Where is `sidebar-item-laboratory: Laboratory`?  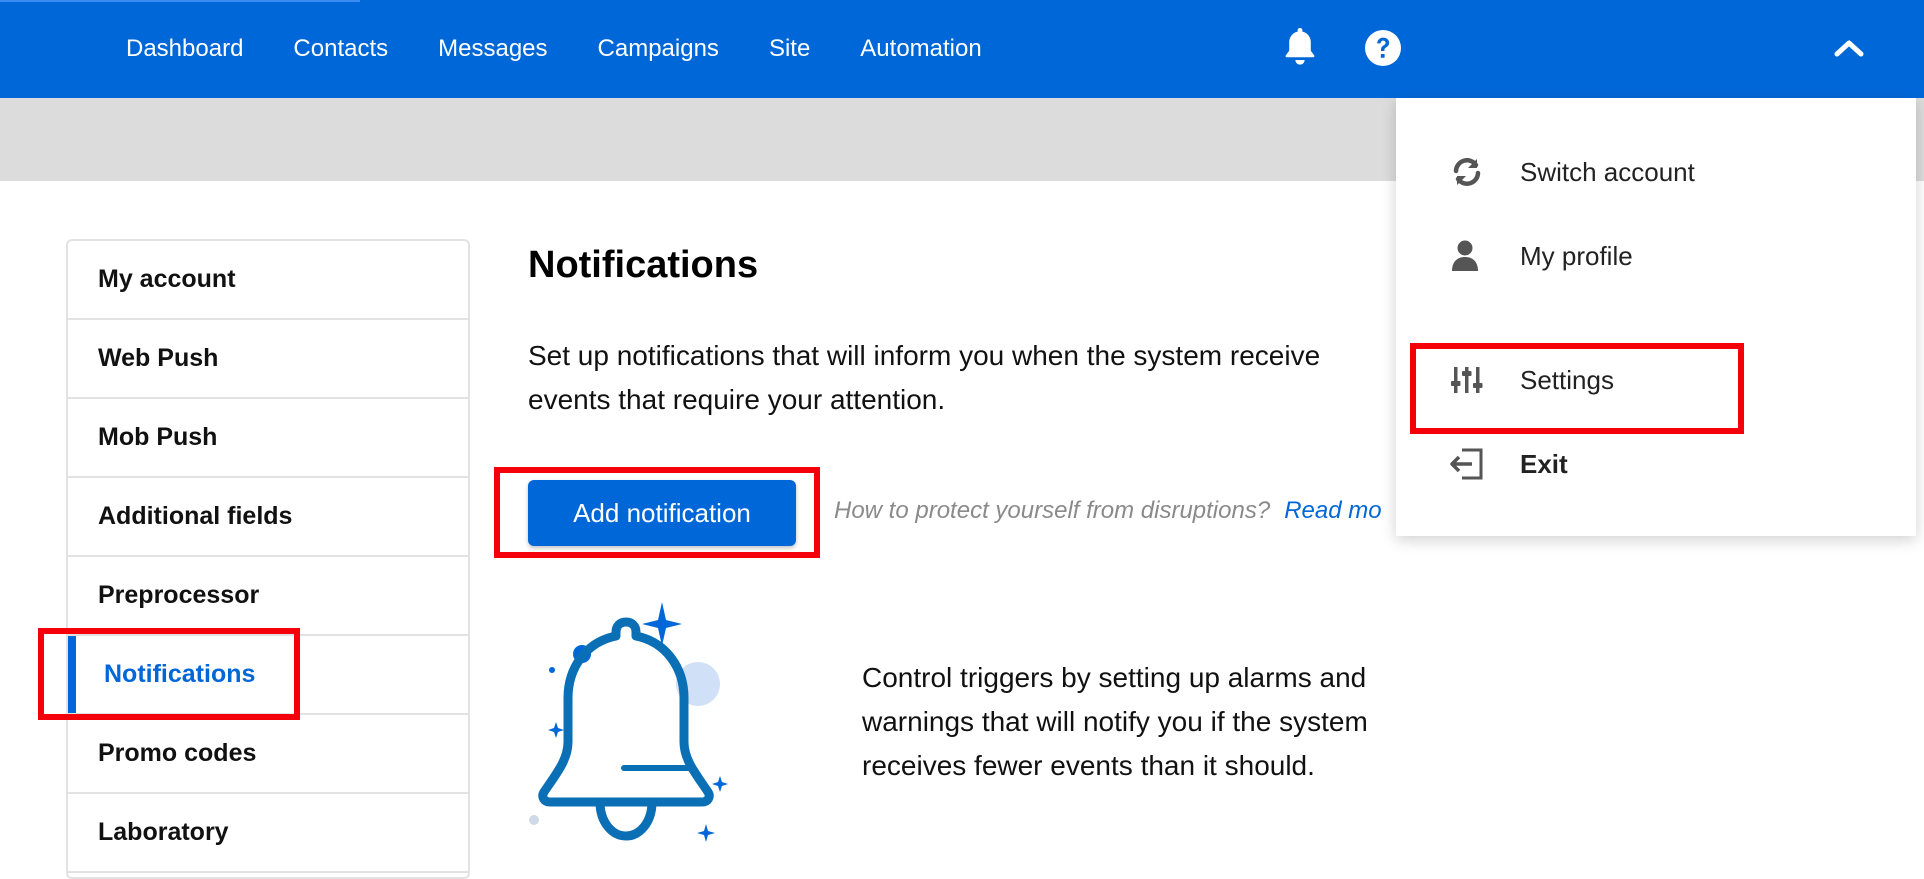
sidebar-item-laboratory: Laboratory is located at coordinates (268, 833).